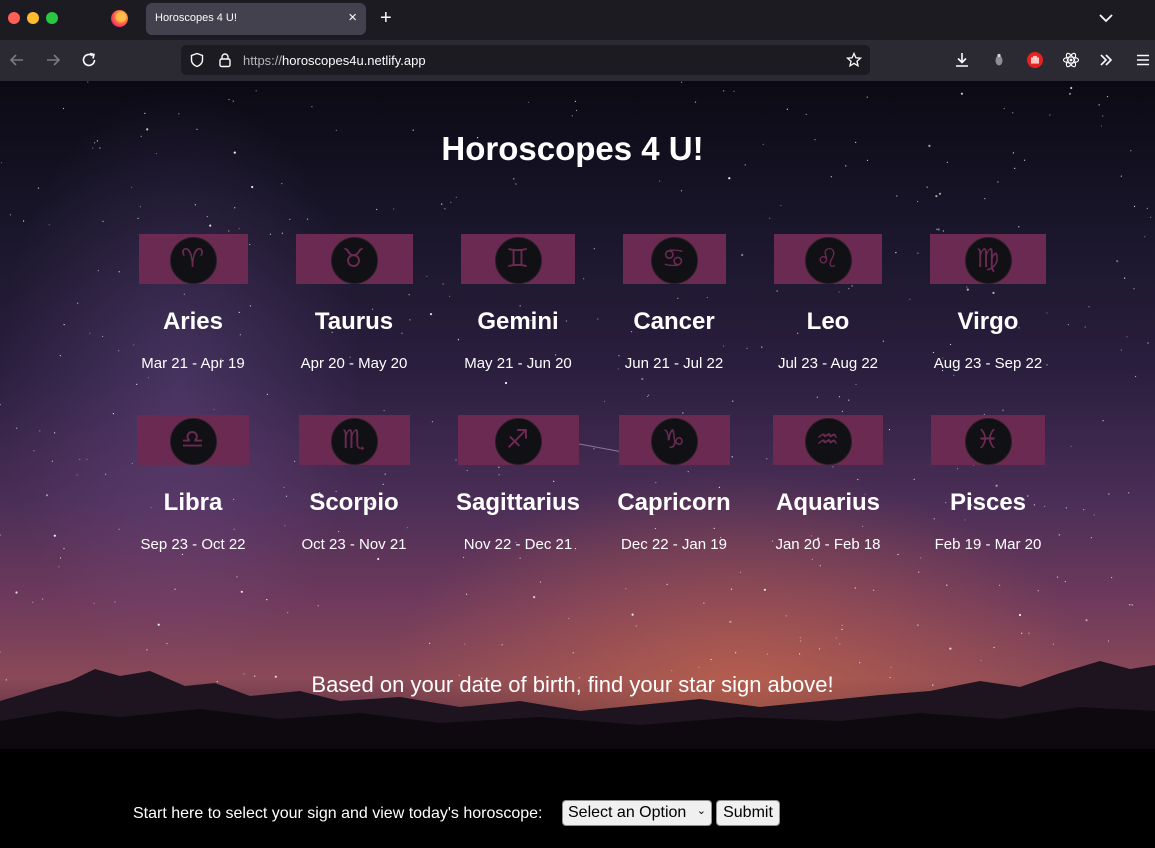 The height and width of the screenshot is (848, 1155). I want to click on capricorn-icon: ♑, so click(673, 440).